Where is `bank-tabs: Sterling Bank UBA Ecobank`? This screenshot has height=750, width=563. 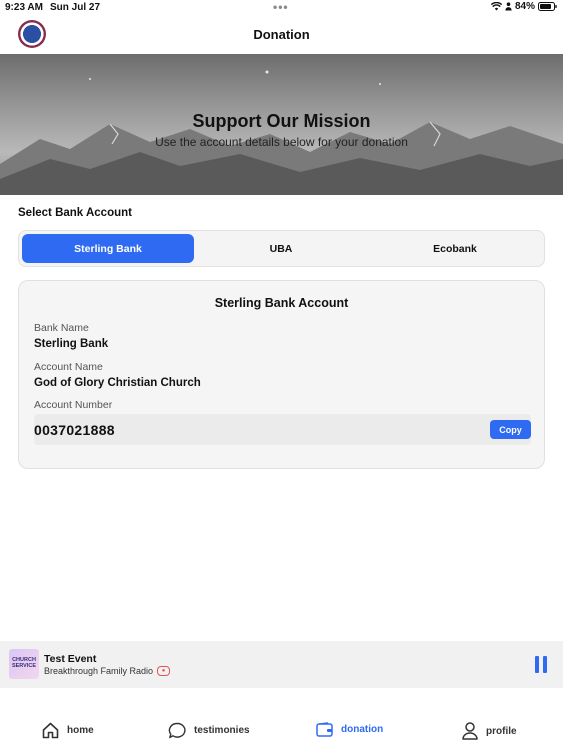
bank-tabs: Sterling Bank UBA Ecobank is located at coordinates (281, 248).